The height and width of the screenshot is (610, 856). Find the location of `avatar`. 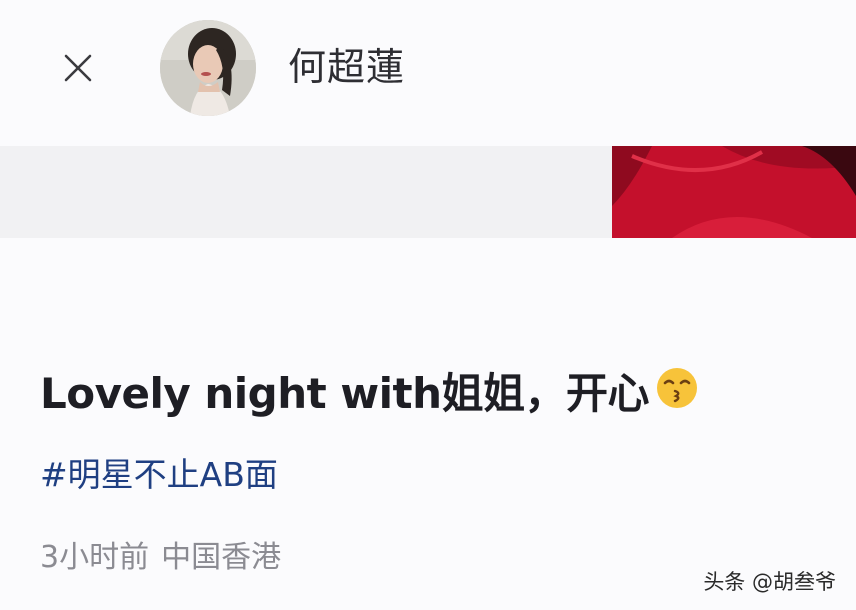

avatar is located at coordinates (208, 68).